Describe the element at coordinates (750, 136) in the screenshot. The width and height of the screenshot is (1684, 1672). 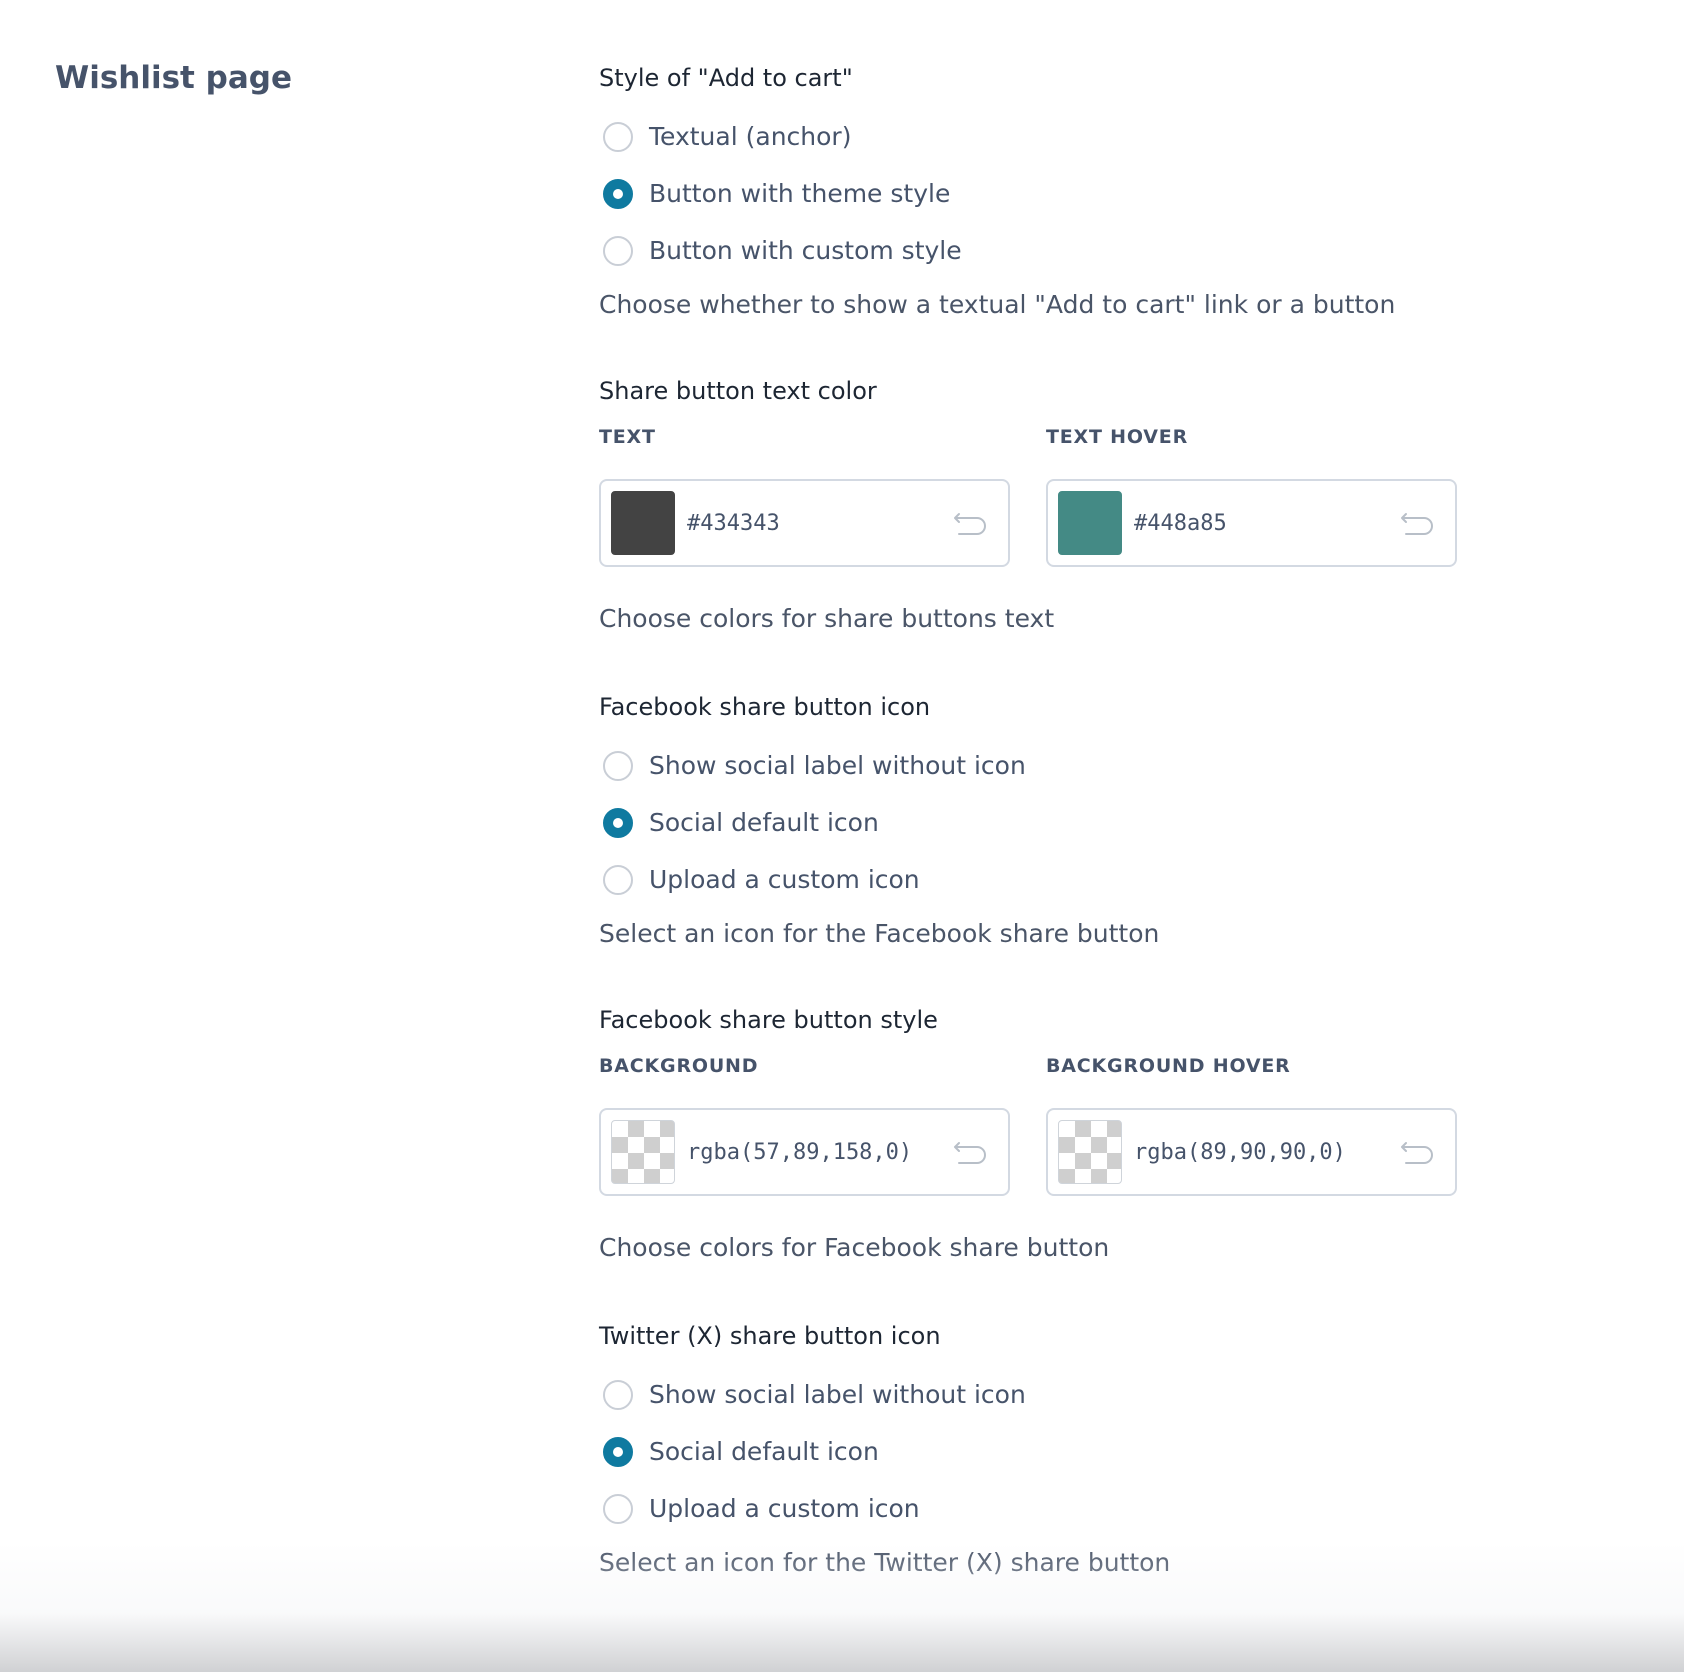
I see `radio-label: Textual (anchor)` at that location.